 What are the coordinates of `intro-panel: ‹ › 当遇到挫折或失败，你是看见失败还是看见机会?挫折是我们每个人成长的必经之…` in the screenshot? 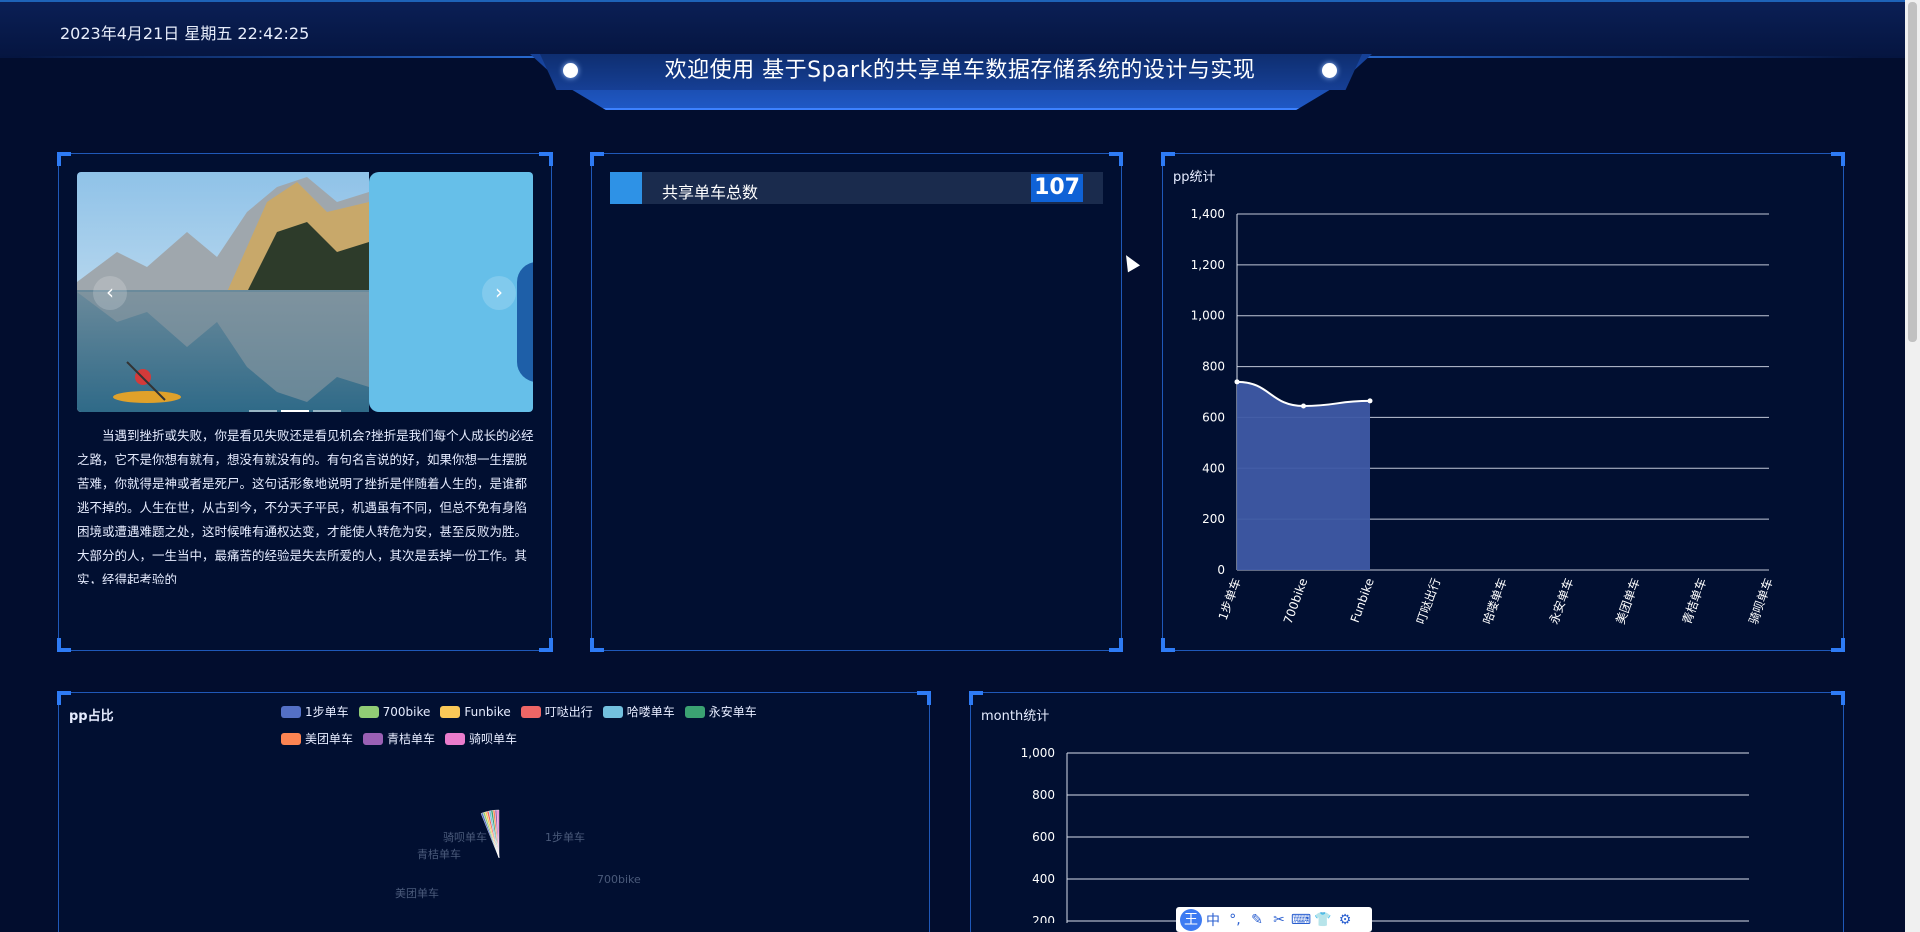 It's located at (305, 402).